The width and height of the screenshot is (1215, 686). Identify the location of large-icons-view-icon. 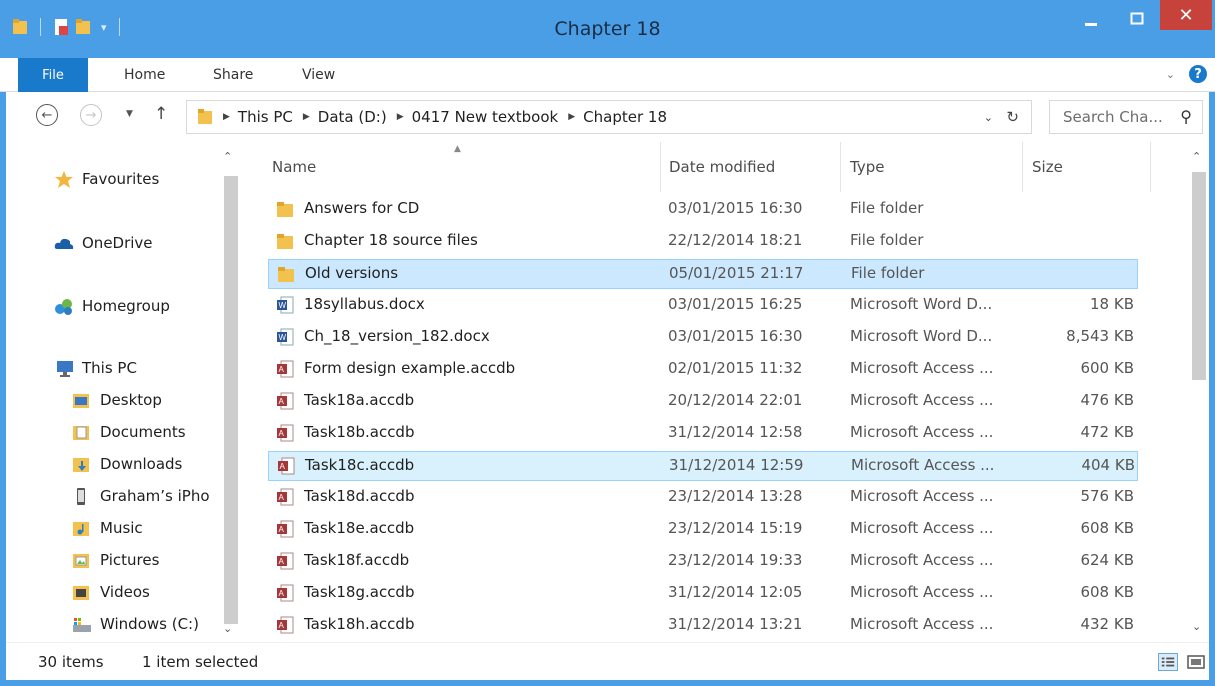
(1196, 662).